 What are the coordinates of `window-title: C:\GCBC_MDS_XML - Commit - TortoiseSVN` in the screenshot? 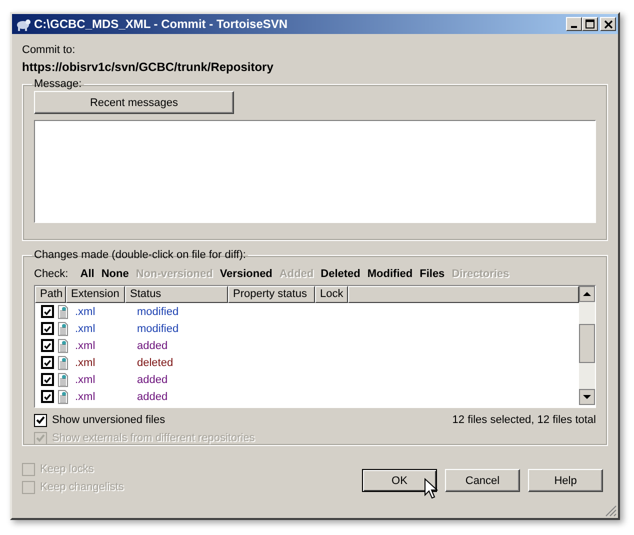 It's located at (161, 24).